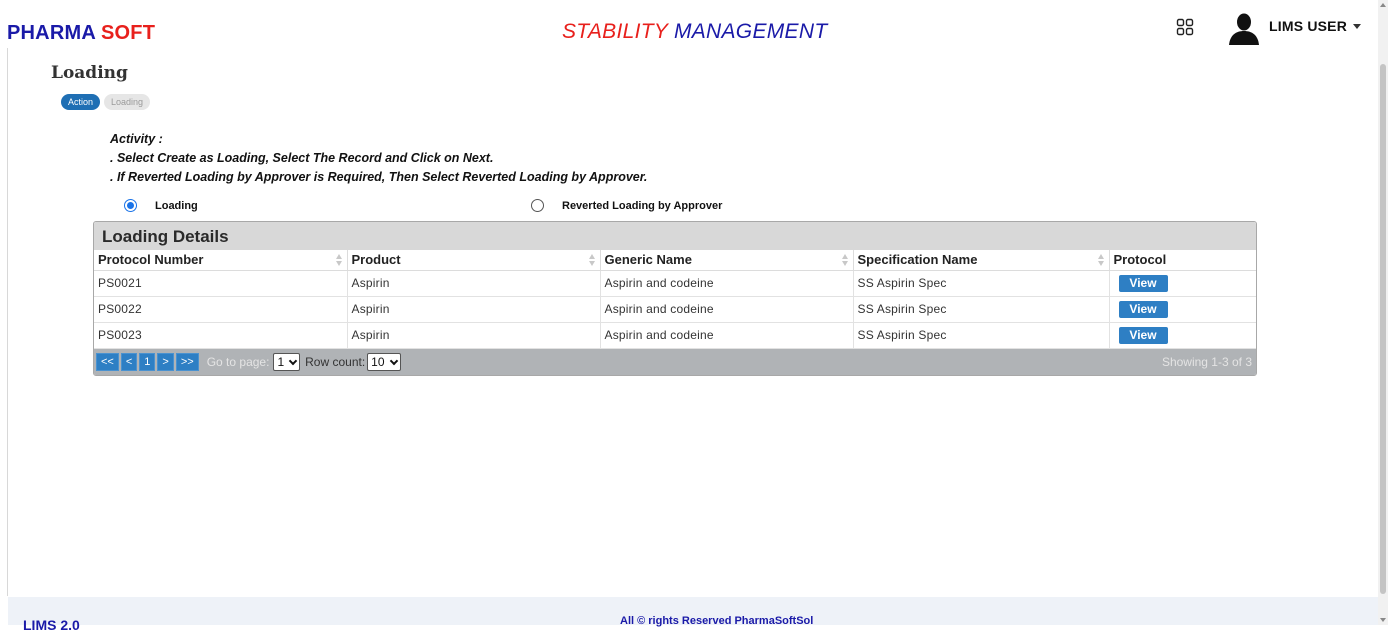 This screenshot has width=1388, height=633. I want to click on goto-page-label: Go to page:, so click(238, 362).